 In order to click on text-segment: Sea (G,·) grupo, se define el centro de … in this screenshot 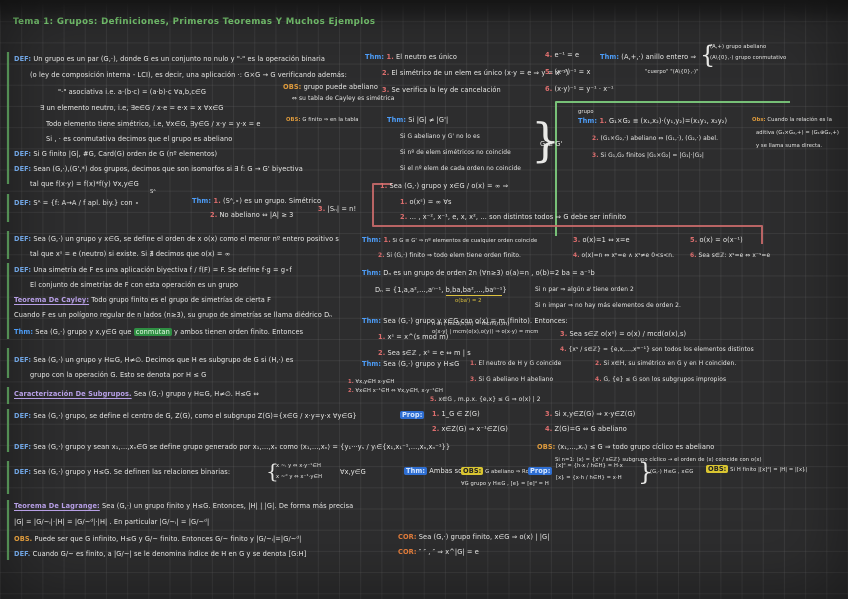, I will do `click(194, 416)`.